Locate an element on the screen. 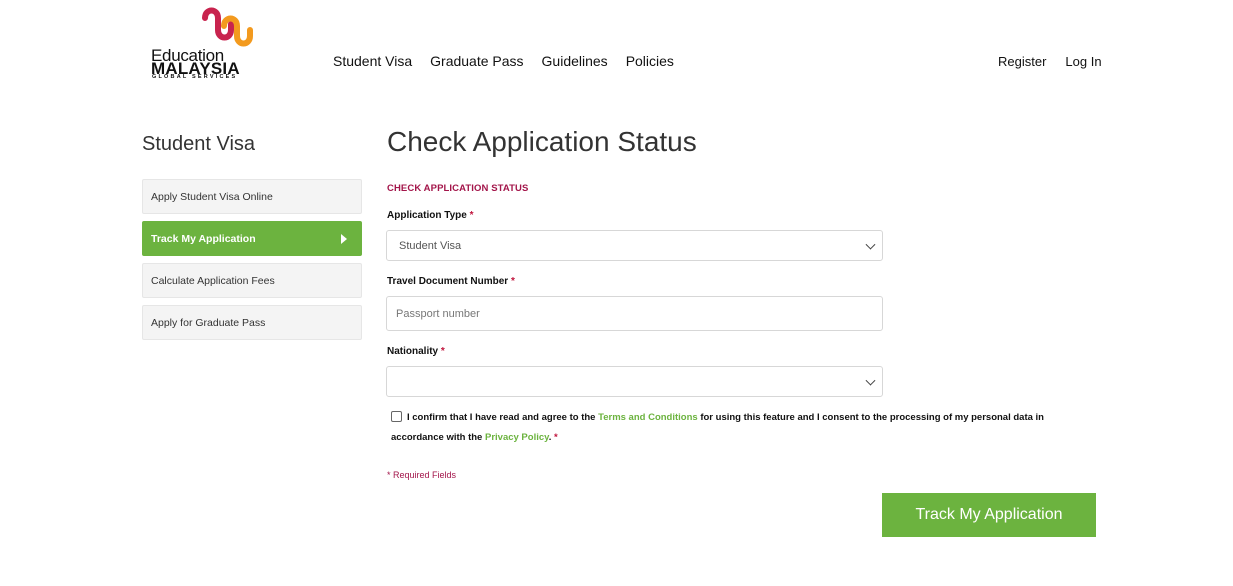 Image resolution: width=1233 pixels, height=586 pixels. page-title: Check Application Status is located at coordinates (542, 141).